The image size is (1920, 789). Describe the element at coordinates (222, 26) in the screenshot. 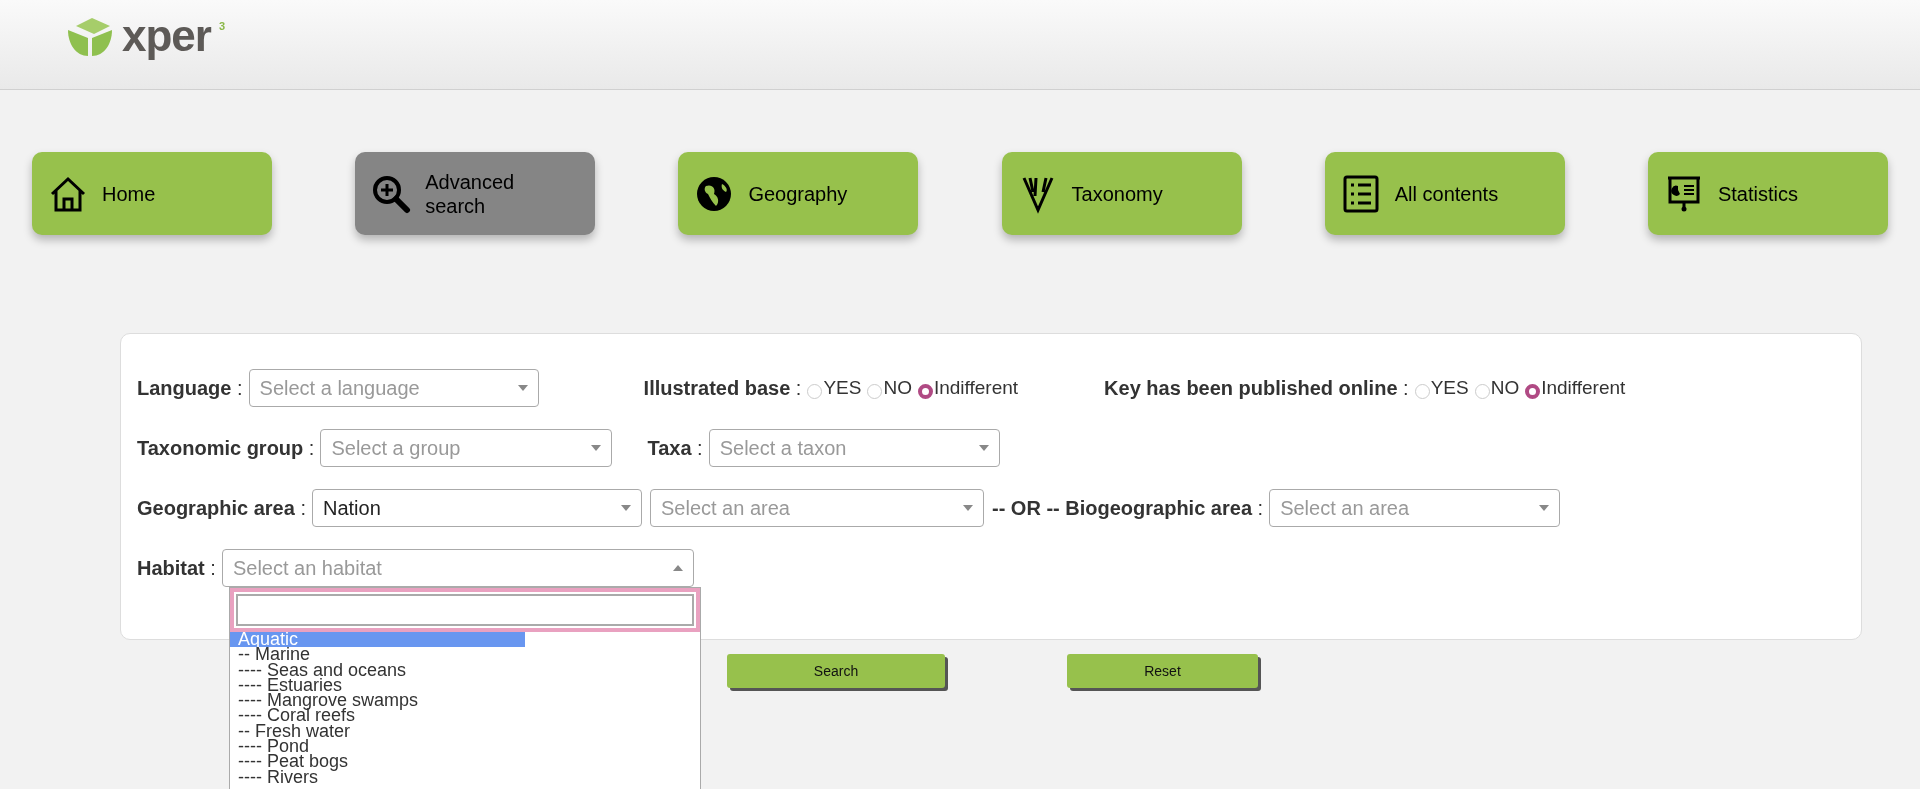

I see `logo-superscript: 3` at that location.